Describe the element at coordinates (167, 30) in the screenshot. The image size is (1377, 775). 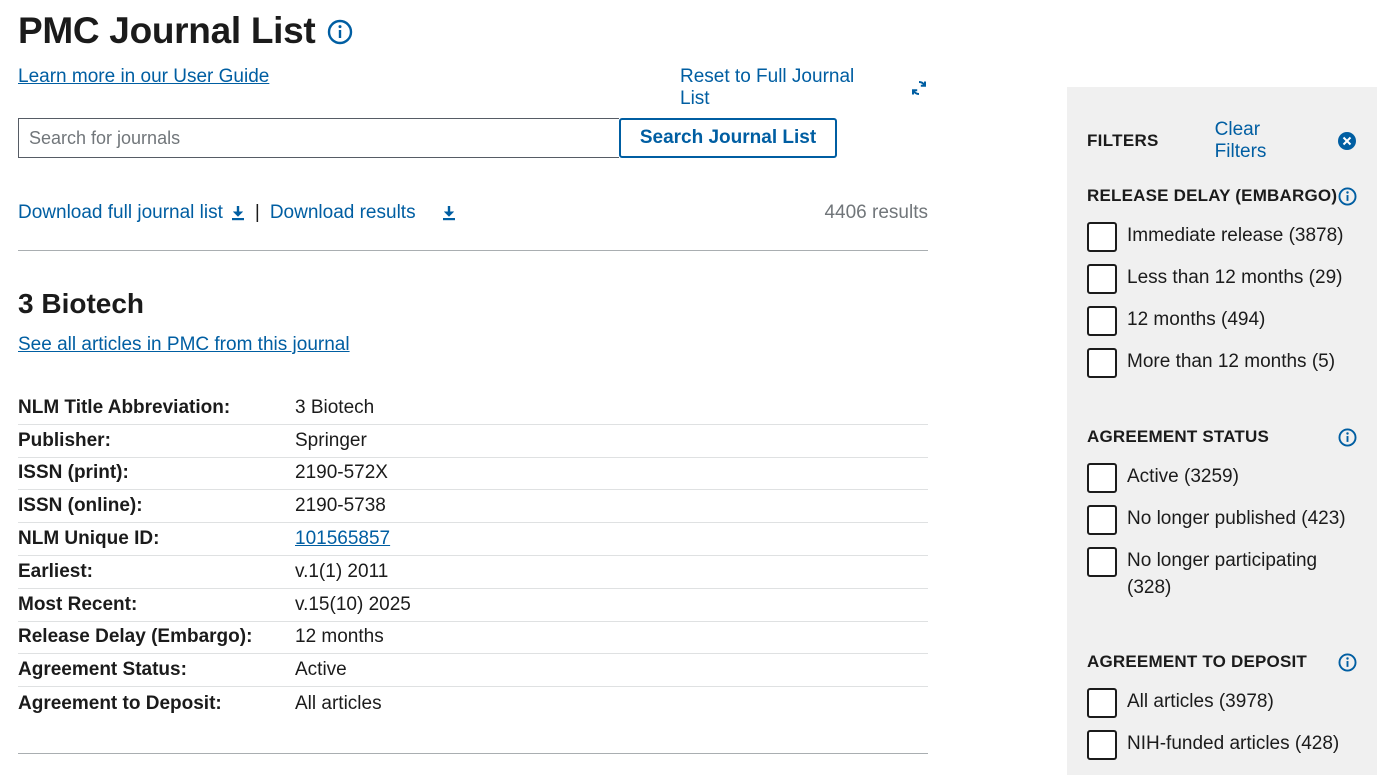
I see `page-title: PMC Journal List` at that location.